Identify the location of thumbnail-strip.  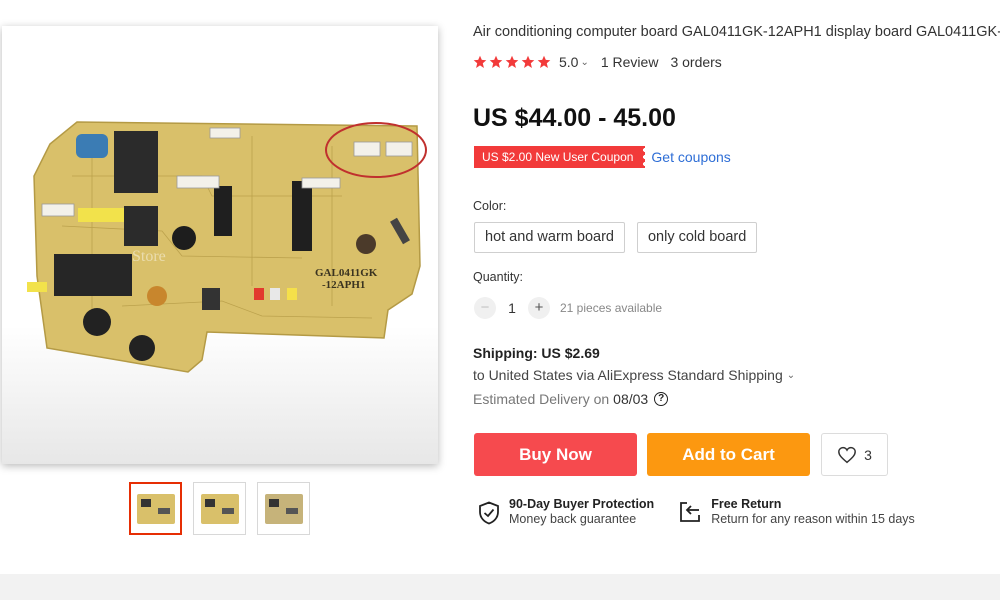
(219, 508).